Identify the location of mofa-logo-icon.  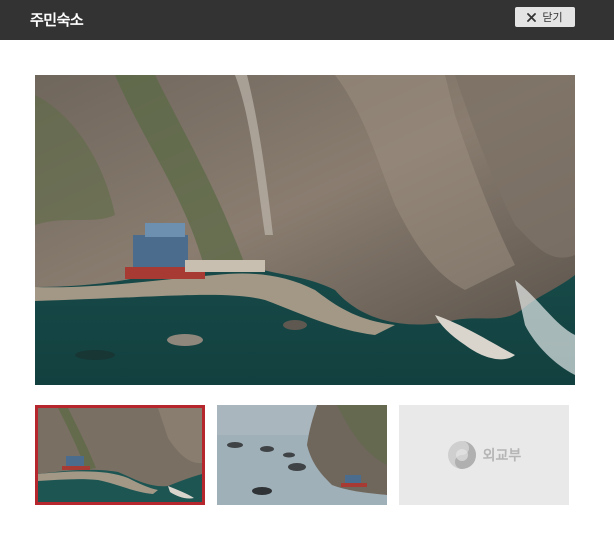
(462, 455).